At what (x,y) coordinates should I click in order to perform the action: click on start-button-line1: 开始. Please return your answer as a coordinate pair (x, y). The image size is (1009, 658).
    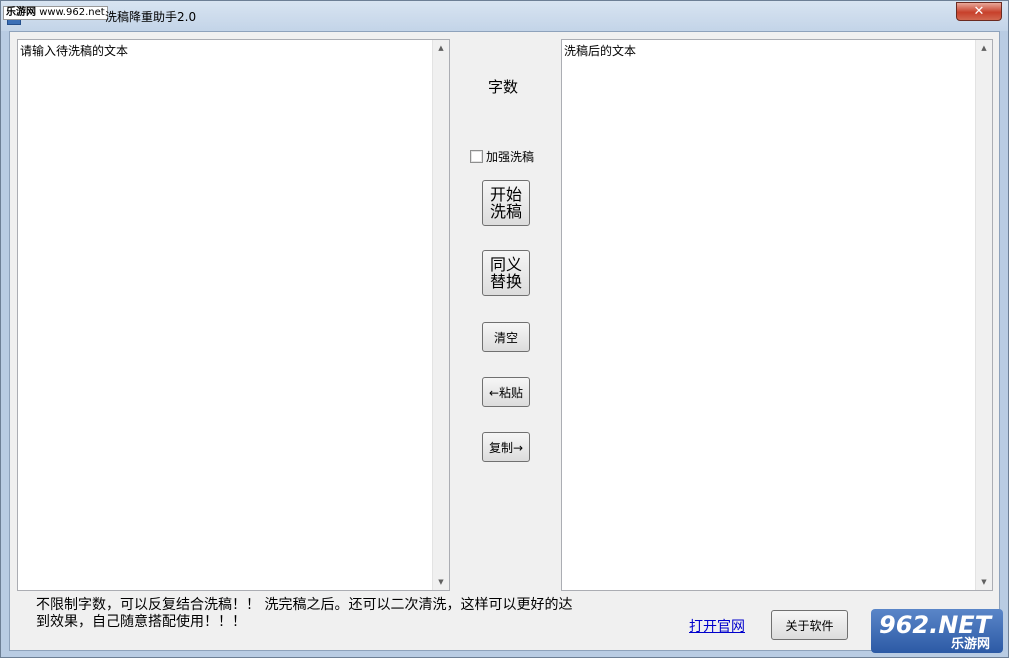
    Looking at the image, I should click on (505, 194).